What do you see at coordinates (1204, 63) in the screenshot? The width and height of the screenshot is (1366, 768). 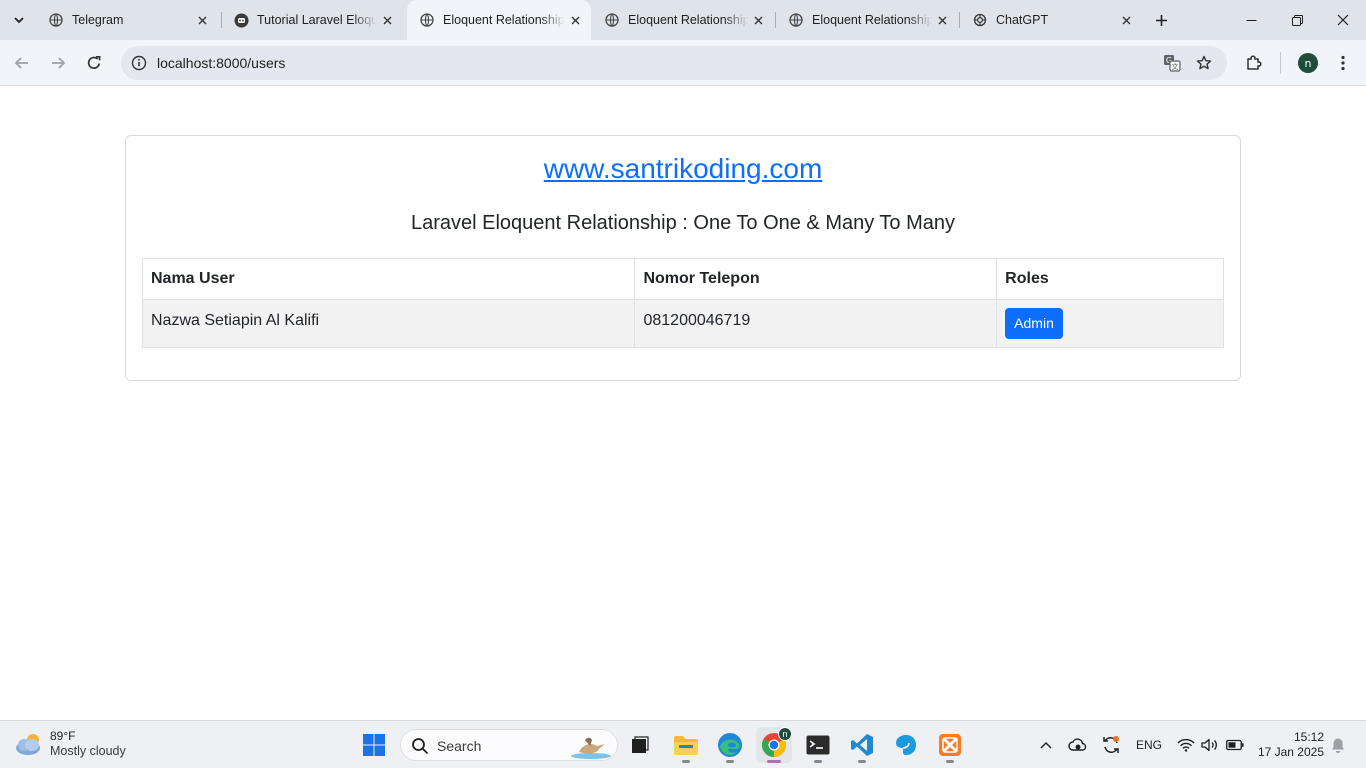 I see `bookmark-star-icon` at bounding box center [1204, 63].